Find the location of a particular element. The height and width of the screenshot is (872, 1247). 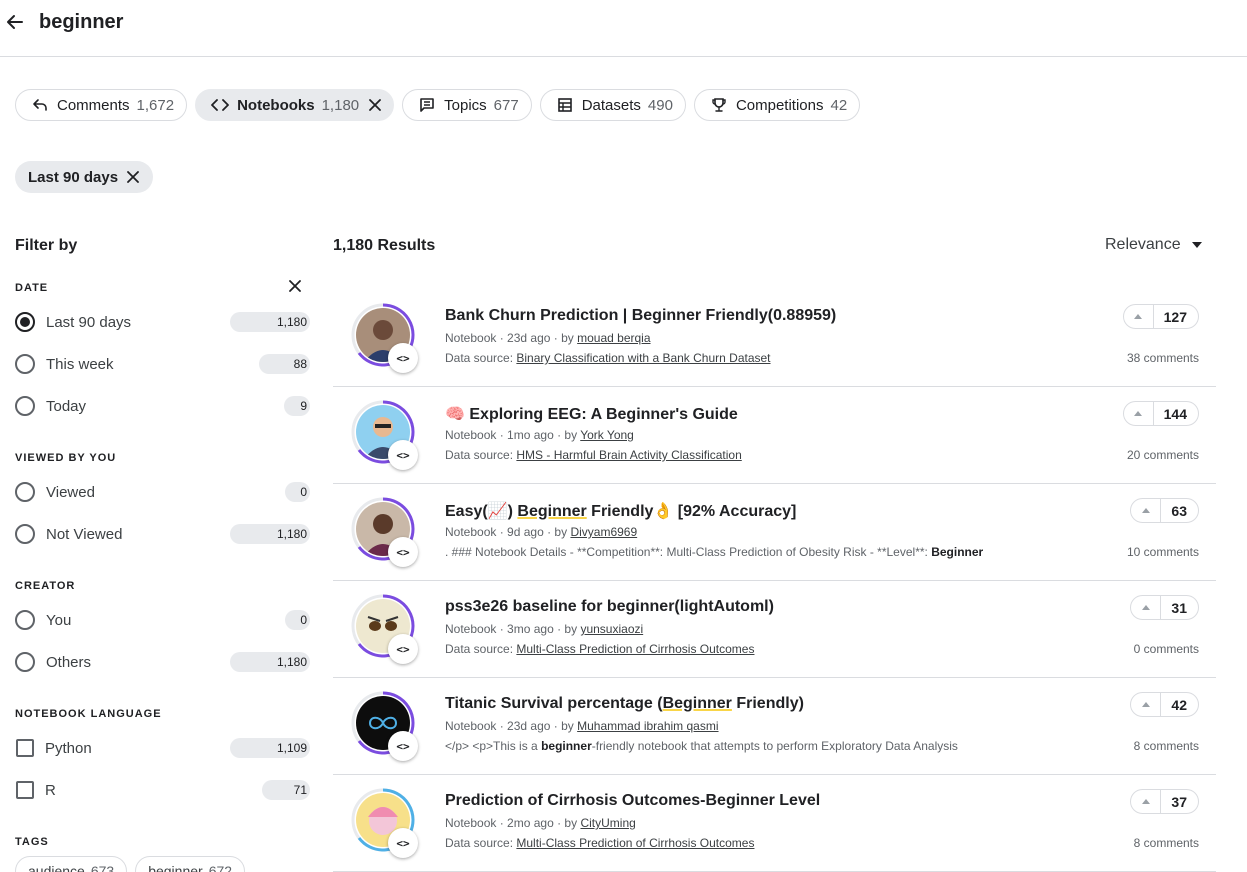

option-count: 0 is located at coordinates (297, 492).